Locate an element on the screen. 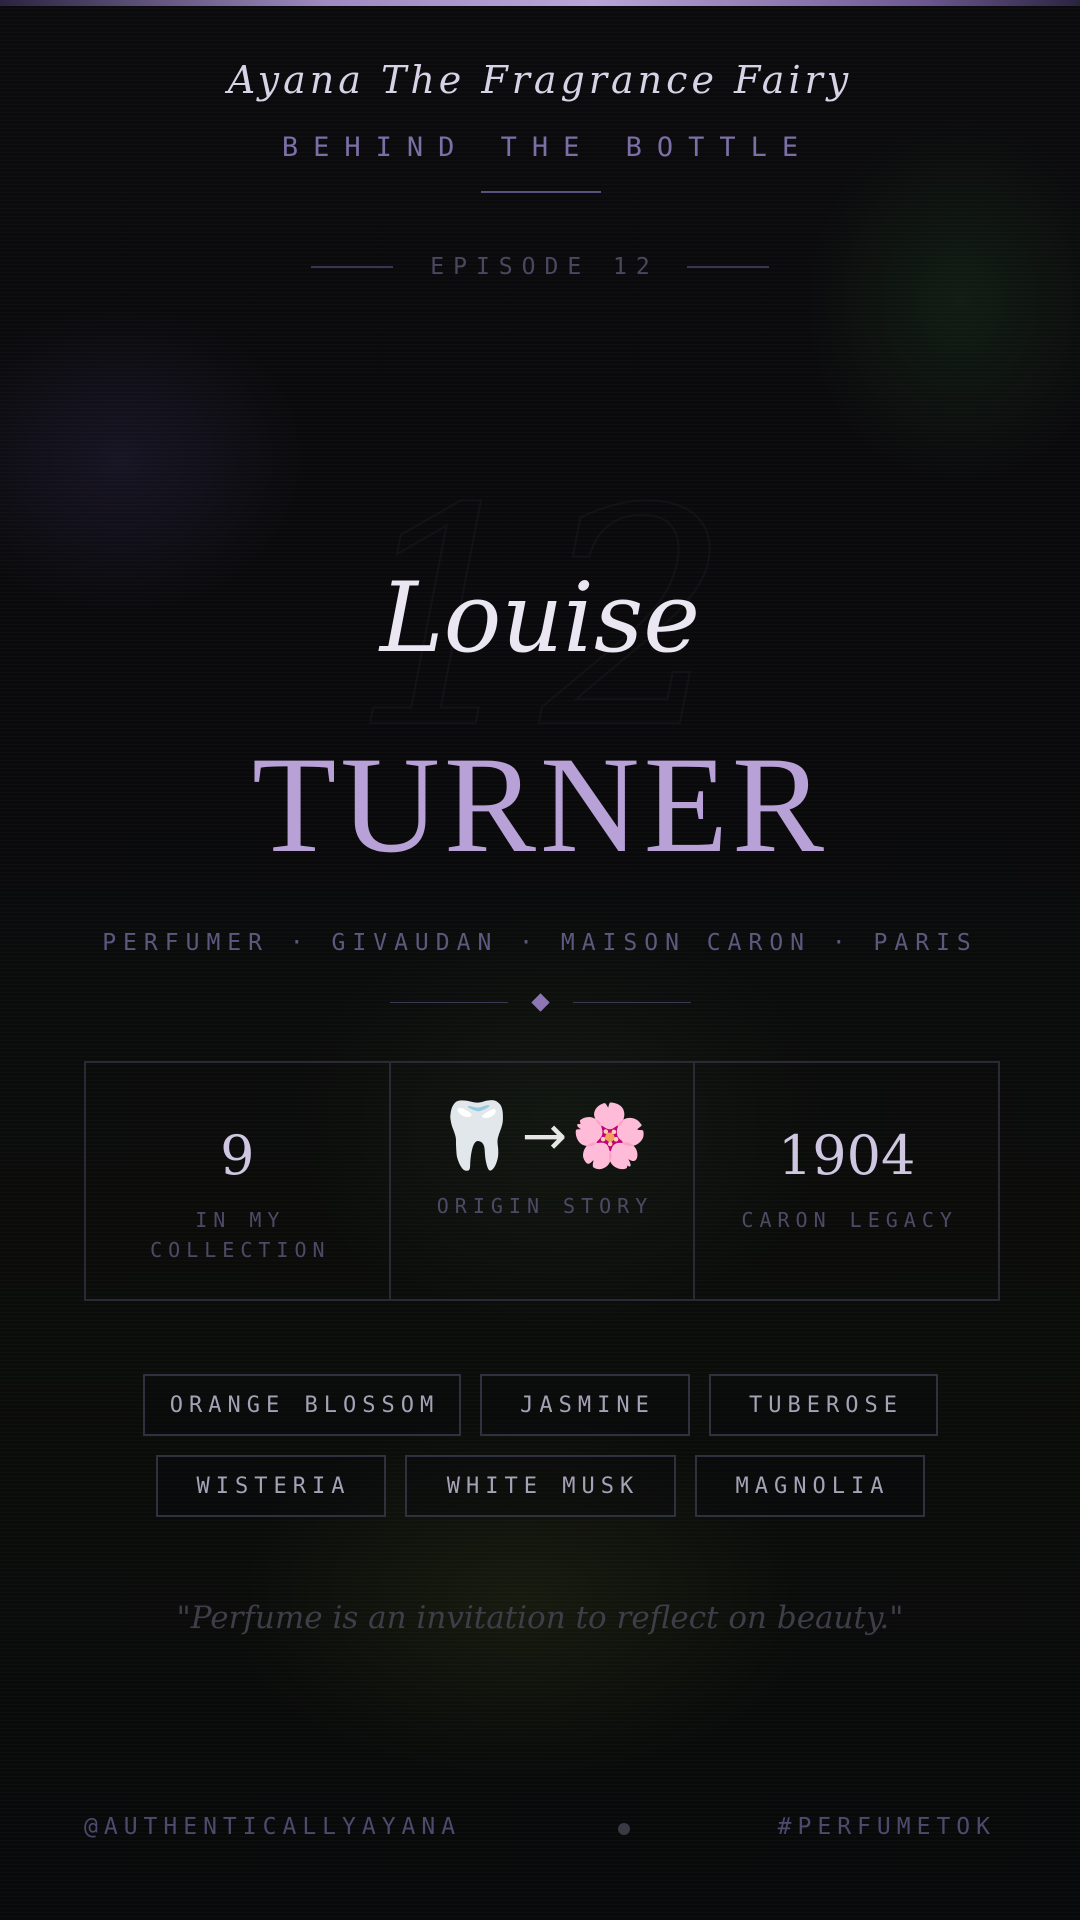 This screenshot has height=1920, width=1080. cherry-blossom-icon: 🌸 is located at coordinates (610, 1135).